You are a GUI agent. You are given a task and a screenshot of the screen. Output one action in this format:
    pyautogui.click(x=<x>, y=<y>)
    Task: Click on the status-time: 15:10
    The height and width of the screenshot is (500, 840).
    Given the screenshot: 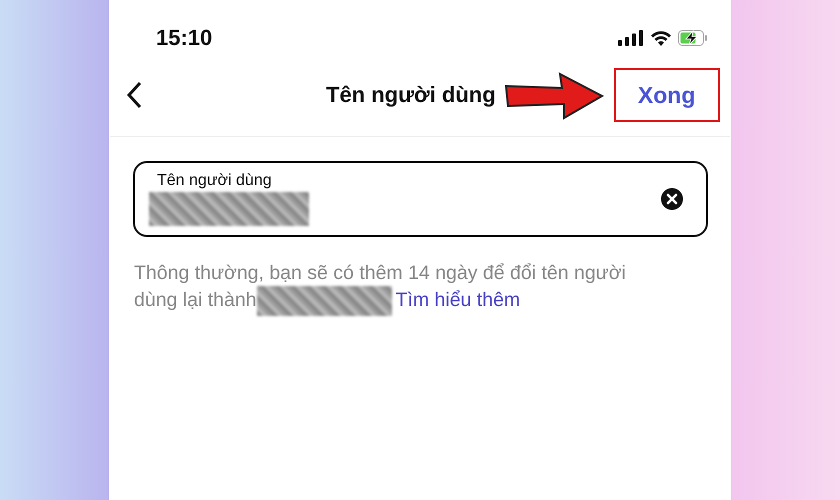 What is the action you would take?
    pyautogui.click(x=184, y=38)
    